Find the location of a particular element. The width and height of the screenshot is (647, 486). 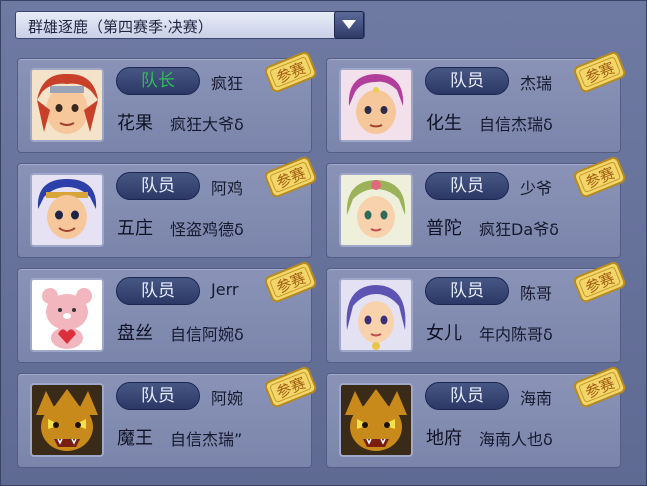

member-nickname: 疯狂 is located at coordinates (227, 83).